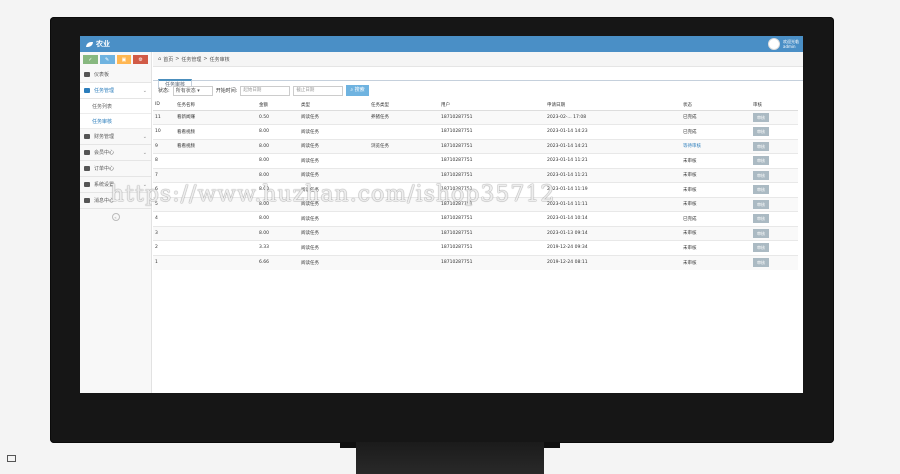 This screenshot has height=474, width=900. Describe the element at coordinates (613, 117) in the screenshot. I see `cell-date: 2023-02-... 17:08` at that location.